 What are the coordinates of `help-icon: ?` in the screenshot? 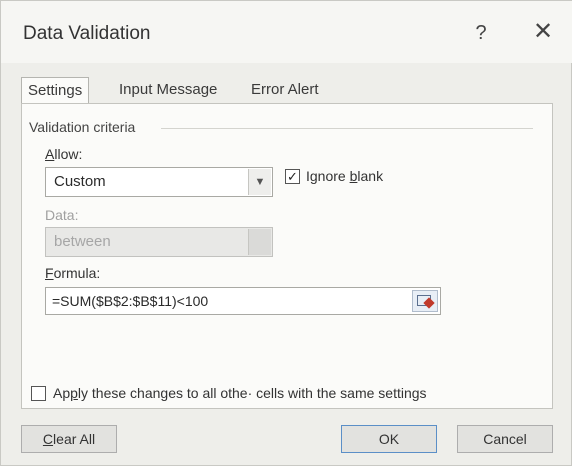 It's located at (481, 33).